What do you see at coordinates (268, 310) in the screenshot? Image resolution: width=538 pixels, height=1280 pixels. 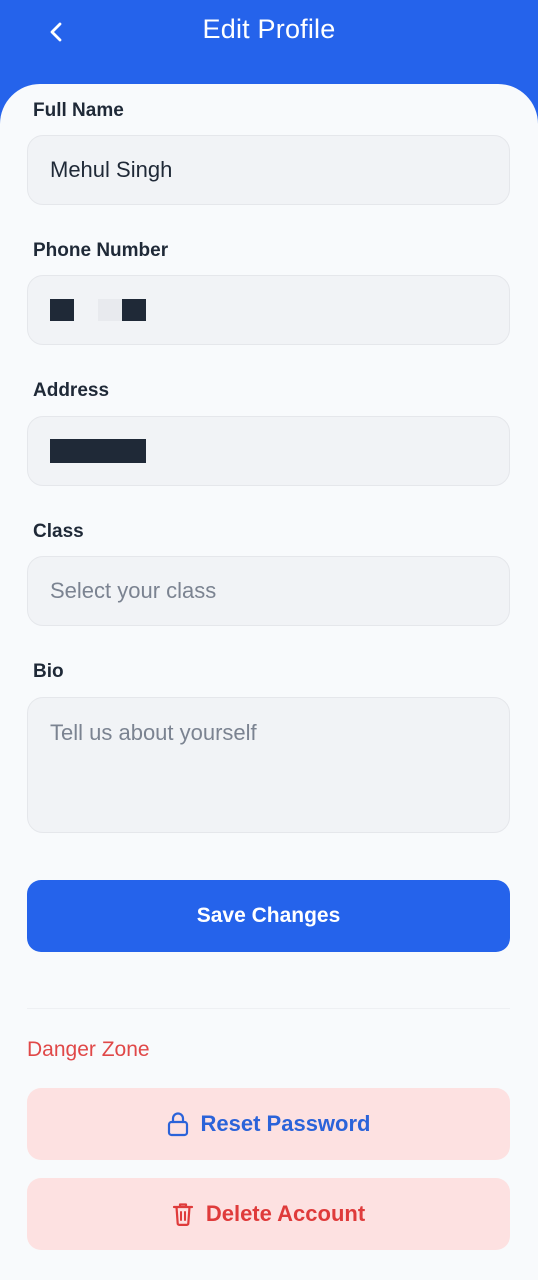 I see `phone-number-field` at bounding box center [268, 310].